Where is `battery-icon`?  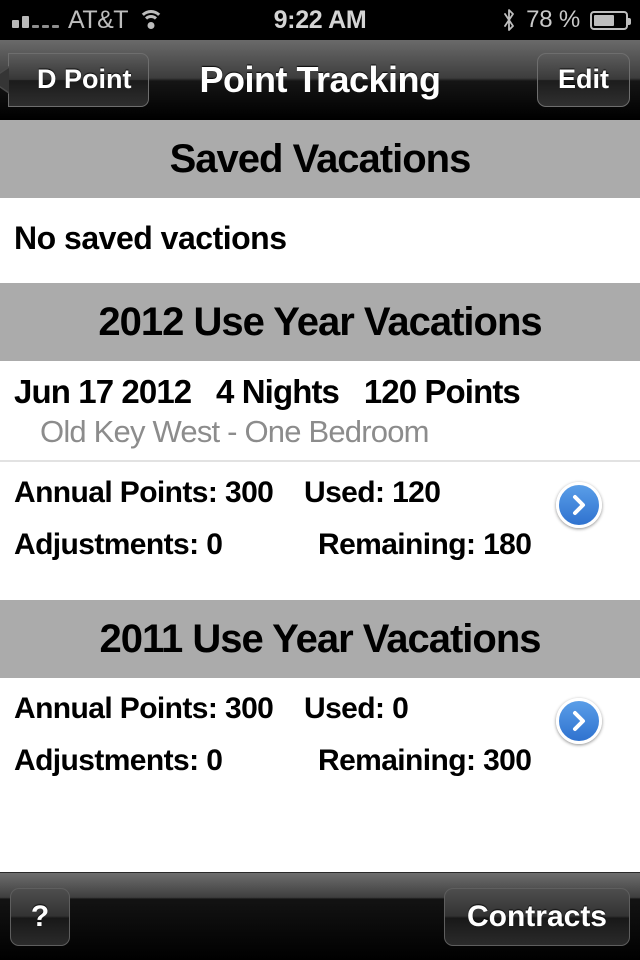
battery-icon is located at coordinates (610, 20).